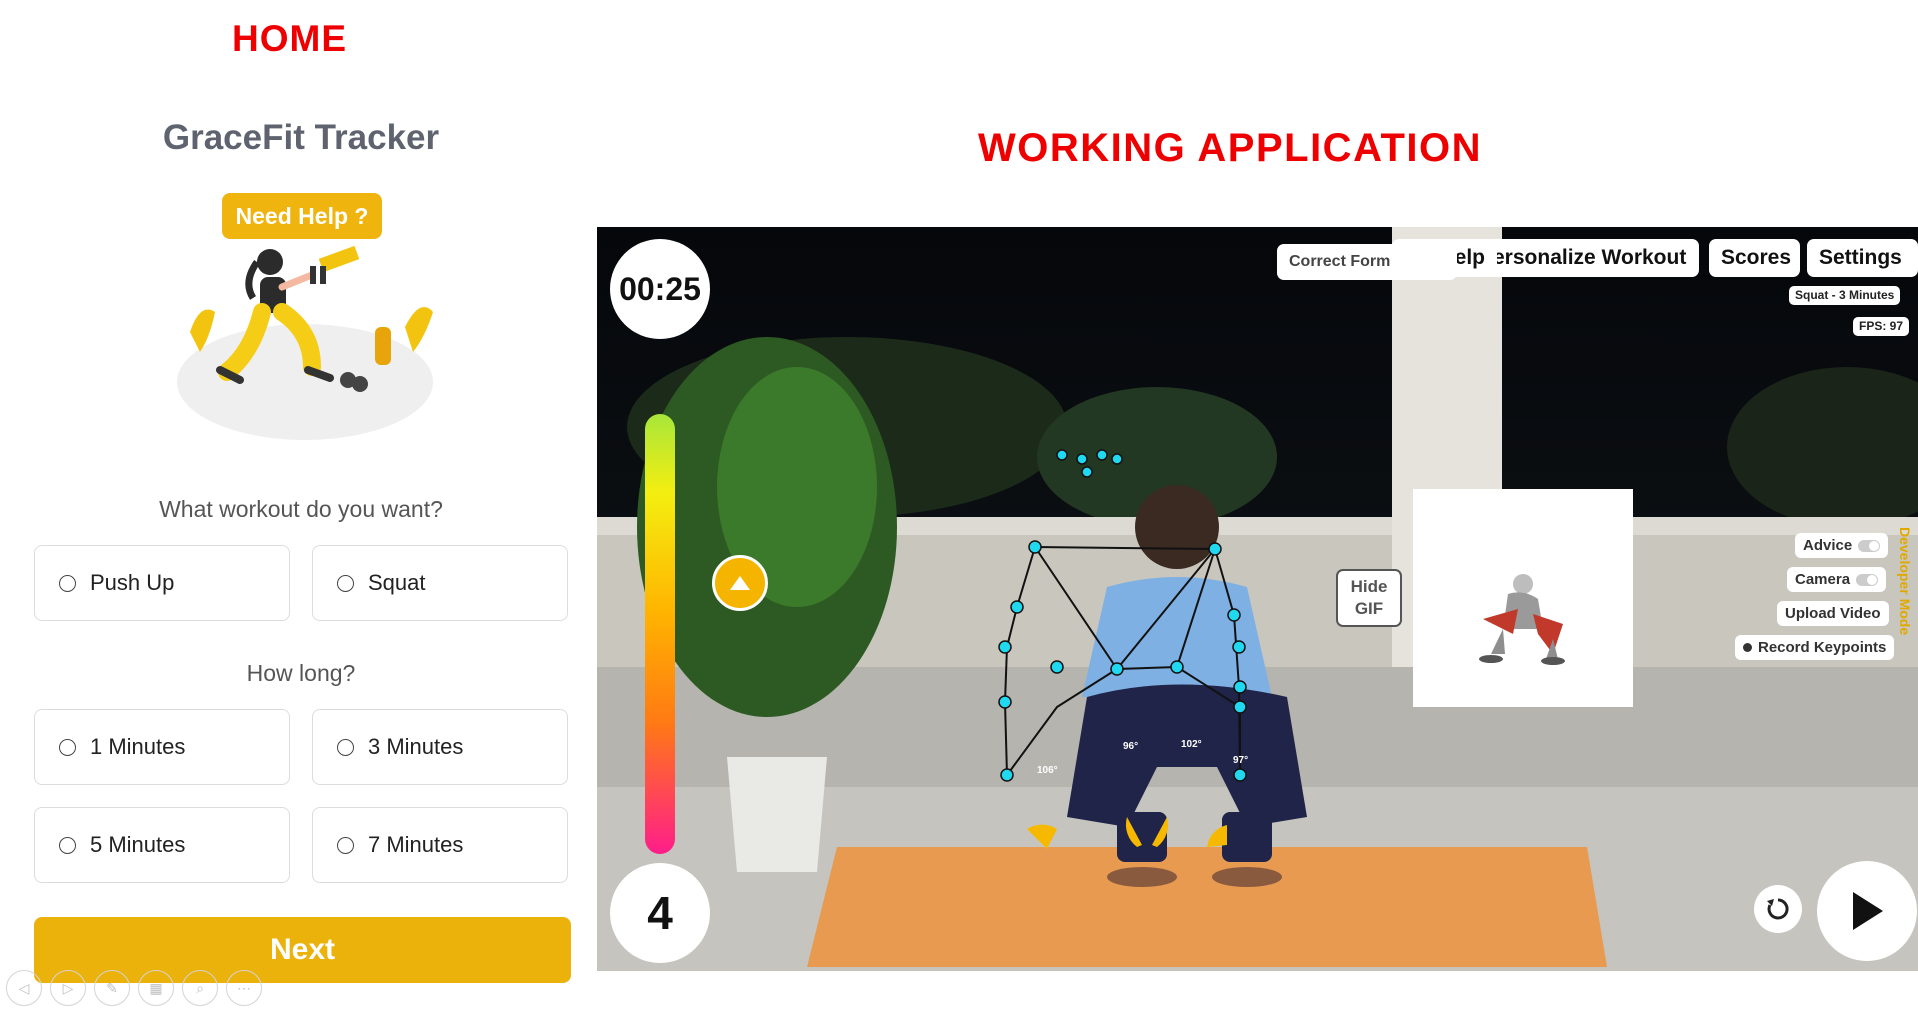 The image size is (1918, 1010). I want to click on app-title: GraceFit Tracker, so click(301, 137).